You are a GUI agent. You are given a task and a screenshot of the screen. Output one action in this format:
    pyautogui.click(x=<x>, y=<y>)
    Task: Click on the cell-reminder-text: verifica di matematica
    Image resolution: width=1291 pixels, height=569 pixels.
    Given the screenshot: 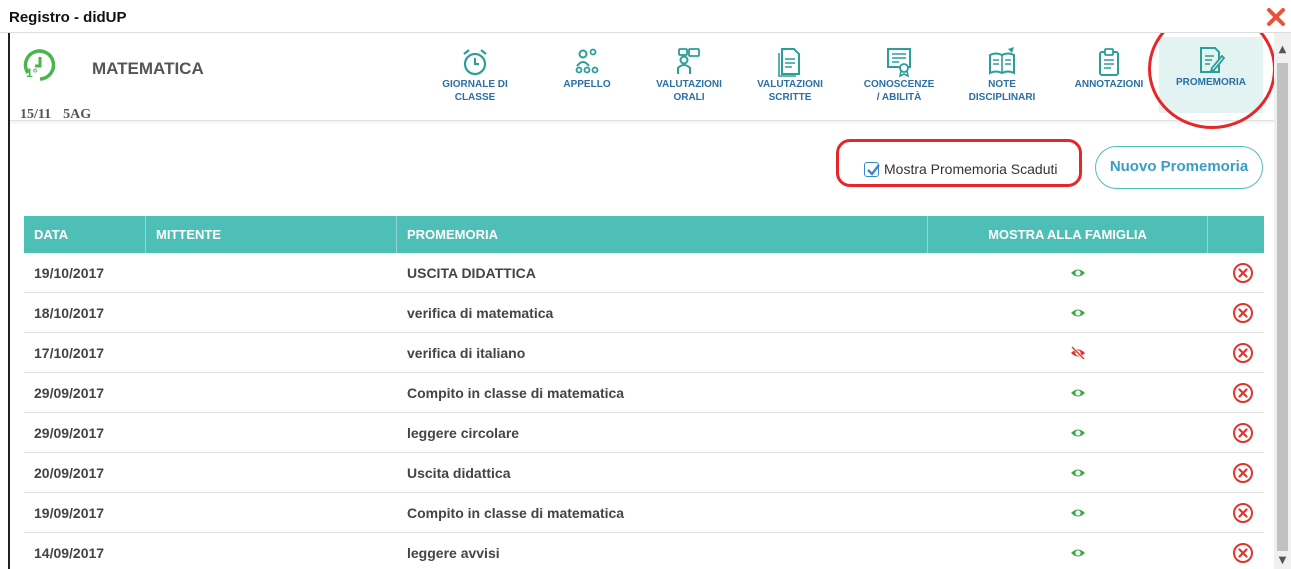 What is the action you would take?
    pyautogui.click(x=480, y=313)
    